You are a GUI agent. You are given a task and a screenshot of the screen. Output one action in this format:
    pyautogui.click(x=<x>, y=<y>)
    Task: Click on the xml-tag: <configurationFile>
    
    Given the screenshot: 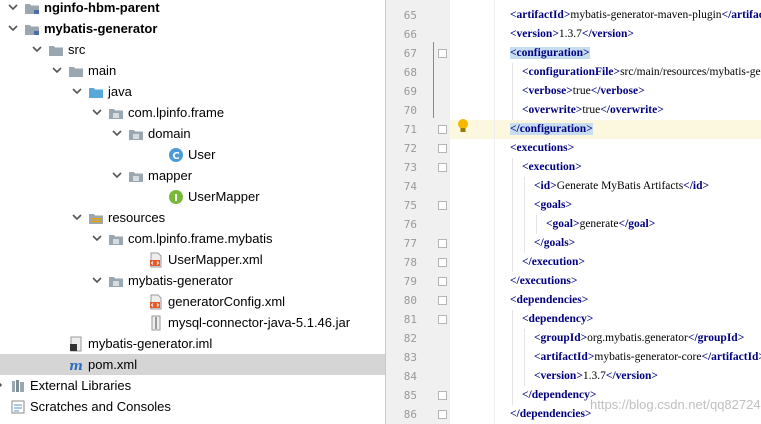 What is the action you would take?
    pyautogui.click(x=571, y=72)
    